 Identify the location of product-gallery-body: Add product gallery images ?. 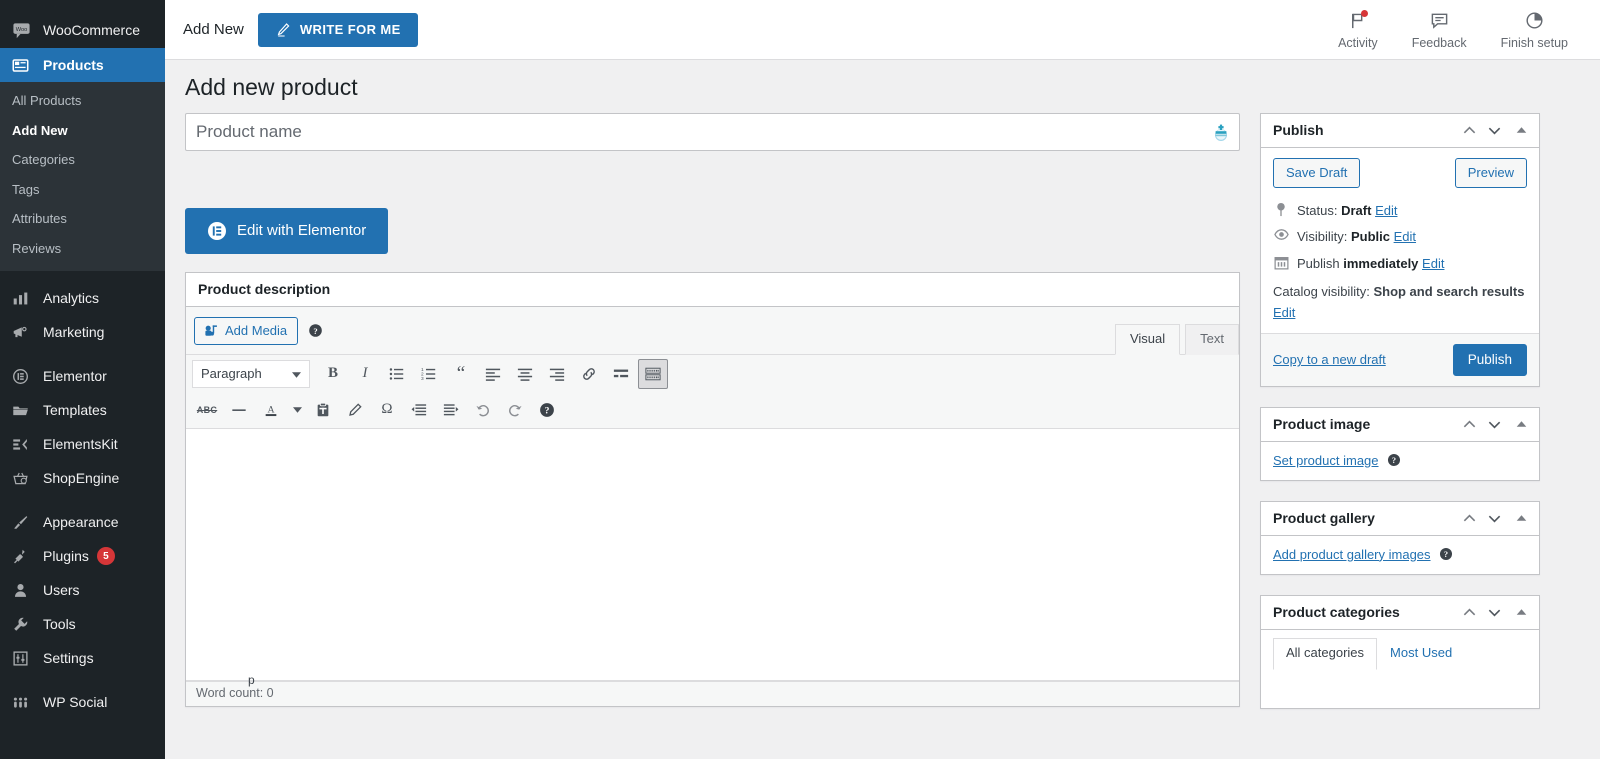
(1400, 555).